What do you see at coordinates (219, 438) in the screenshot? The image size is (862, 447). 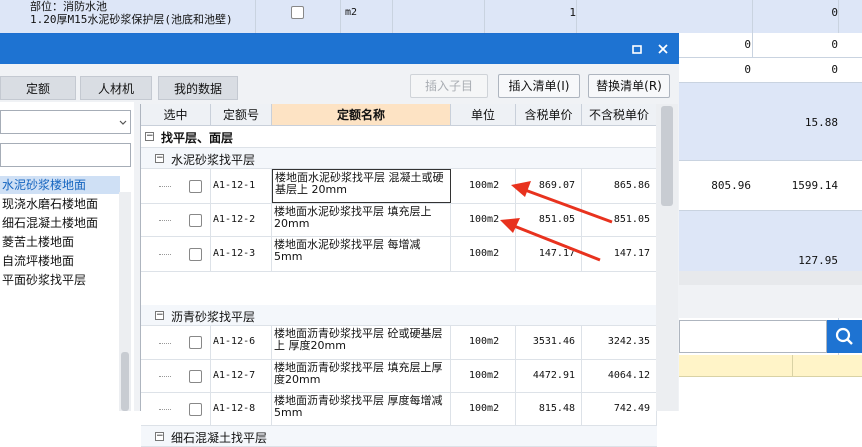 I see `group-label: 细石混凝土找平层` at bounding box center [219, 438].